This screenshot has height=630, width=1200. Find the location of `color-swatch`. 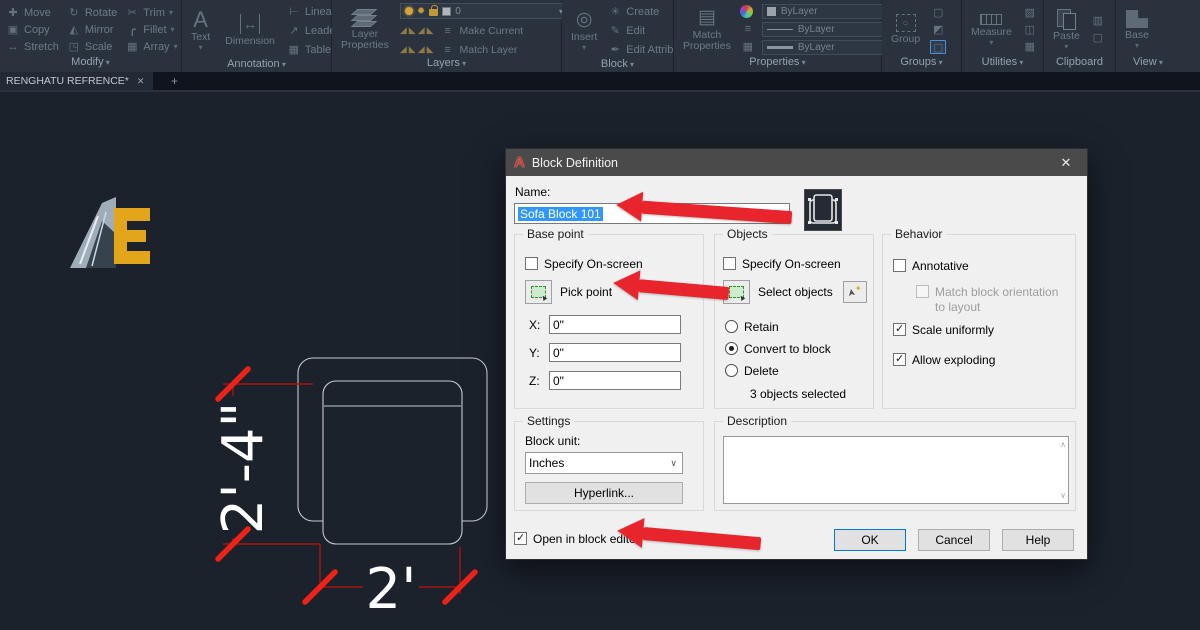

color-swatch is located at coordinates (771, 11).